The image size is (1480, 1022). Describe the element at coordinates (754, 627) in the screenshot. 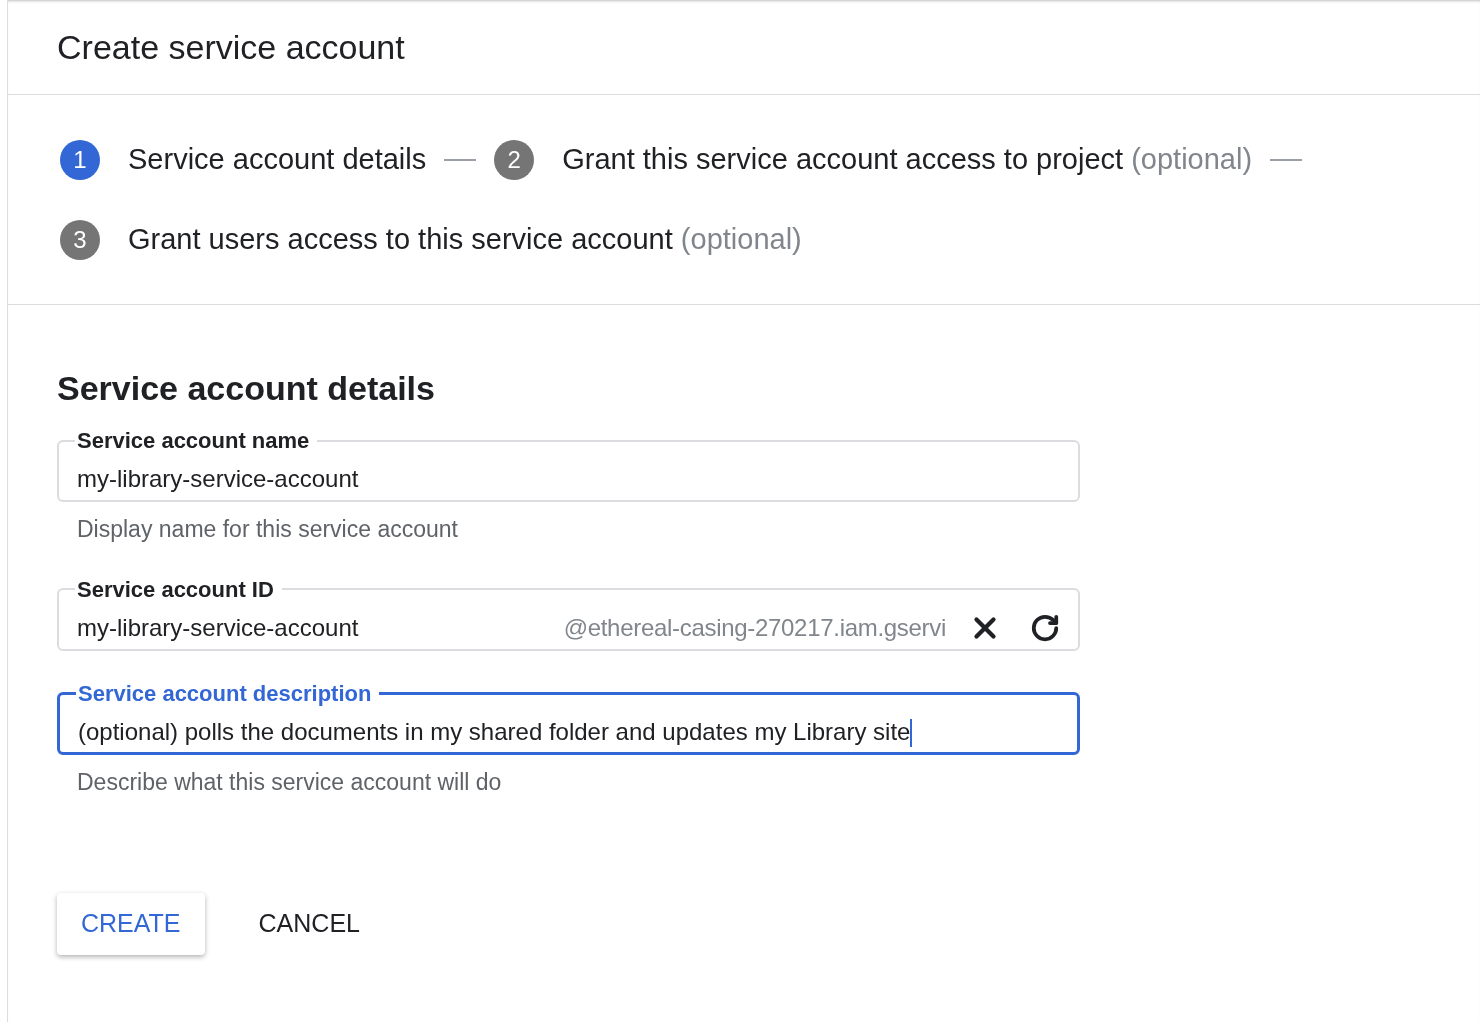

I see `email-suffix: @ethereal-casing-270217.iam.gservi` at that location.